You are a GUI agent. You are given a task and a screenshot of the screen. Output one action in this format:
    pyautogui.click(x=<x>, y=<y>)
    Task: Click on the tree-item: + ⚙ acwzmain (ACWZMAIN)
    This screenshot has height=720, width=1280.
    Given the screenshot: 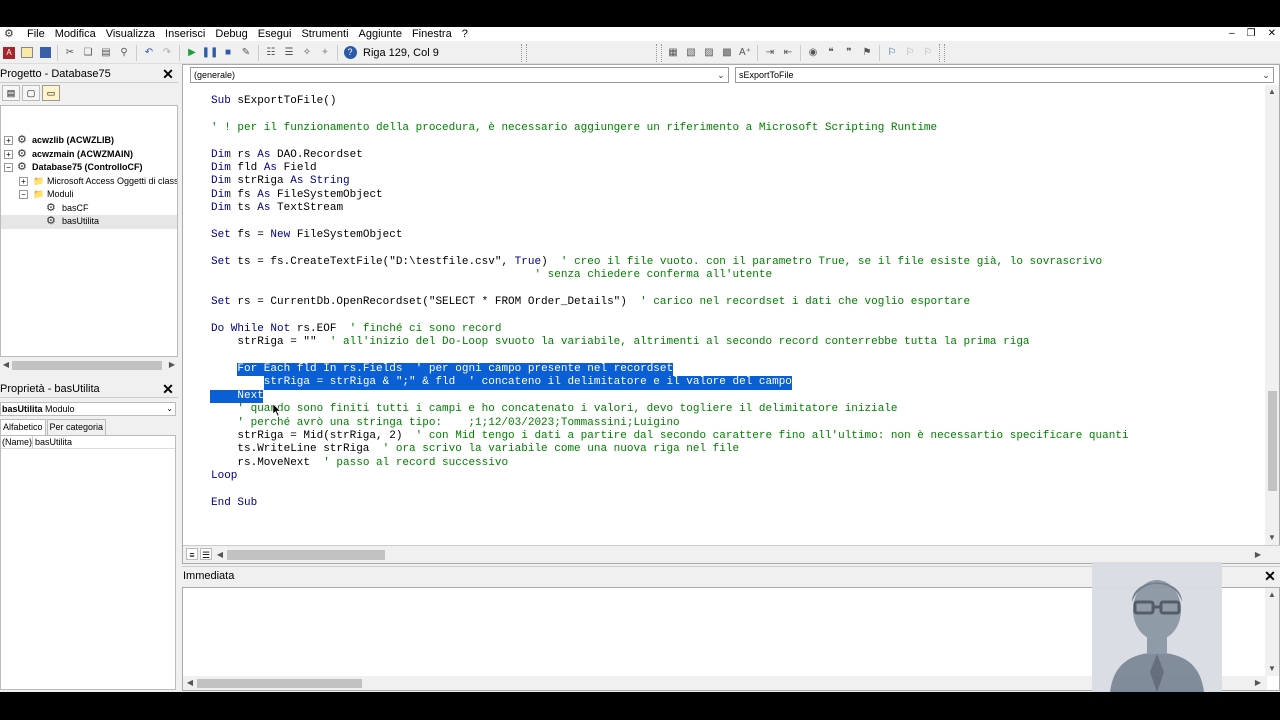 What is the action you would take?
    pyautogui.click(x=89, y=155)
    